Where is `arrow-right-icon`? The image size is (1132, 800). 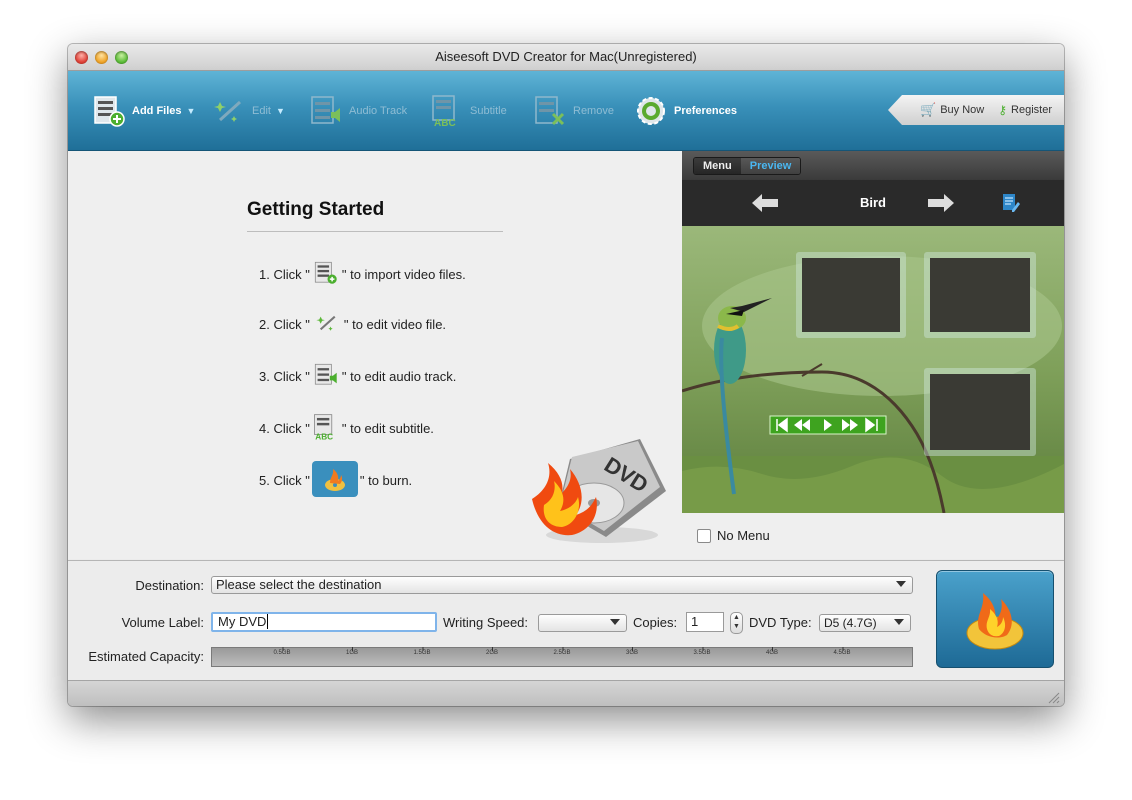
arrow-right-icon is located at coordinates (941, 203).